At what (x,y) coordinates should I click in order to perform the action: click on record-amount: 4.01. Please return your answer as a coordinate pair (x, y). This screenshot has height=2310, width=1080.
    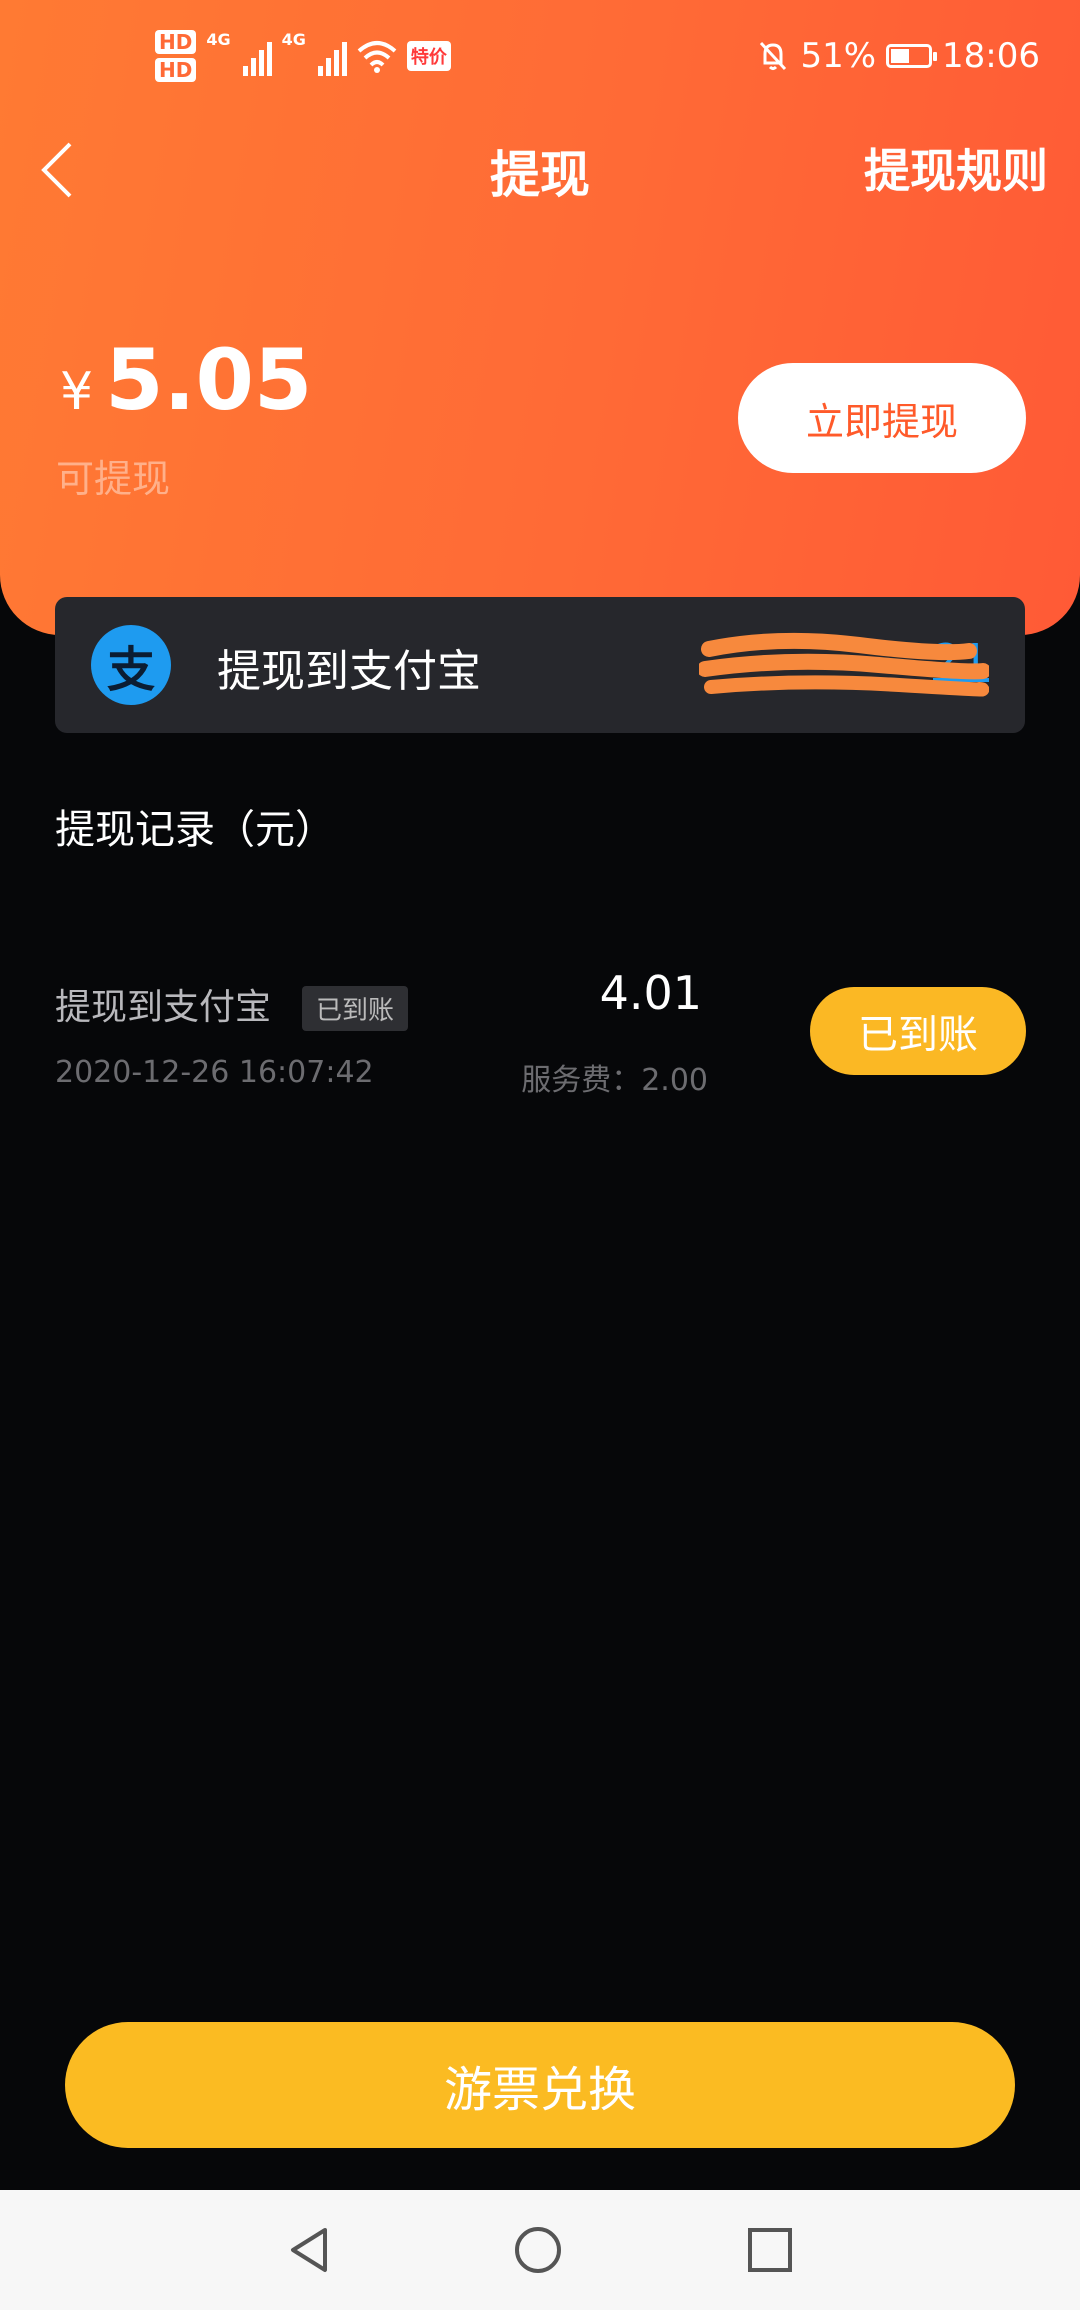
    Looking at the image, I should click on (650, 993).